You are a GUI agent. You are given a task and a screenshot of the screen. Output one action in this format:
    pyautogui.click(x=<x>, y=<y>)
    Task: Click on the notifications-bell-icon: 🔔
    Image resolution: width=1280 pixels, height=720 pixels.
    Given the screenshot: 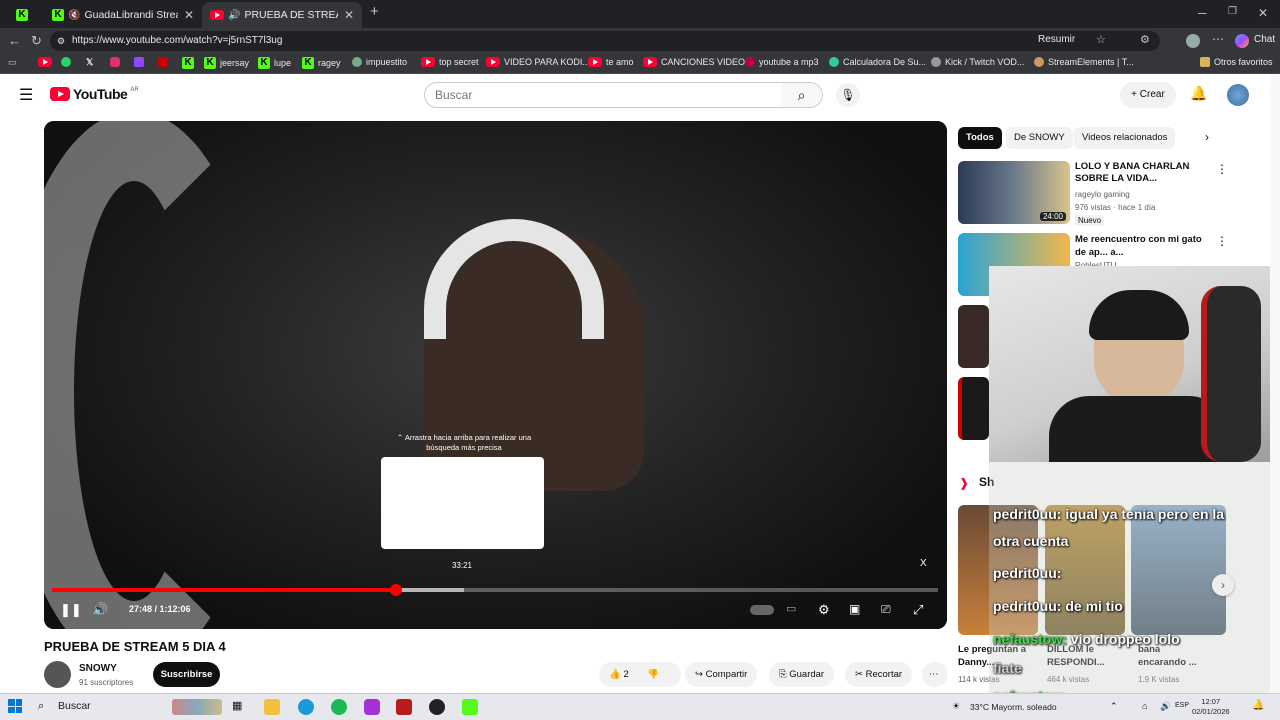 What is the action you would take?
    pyautogui.click(x=1198, y=93)
    